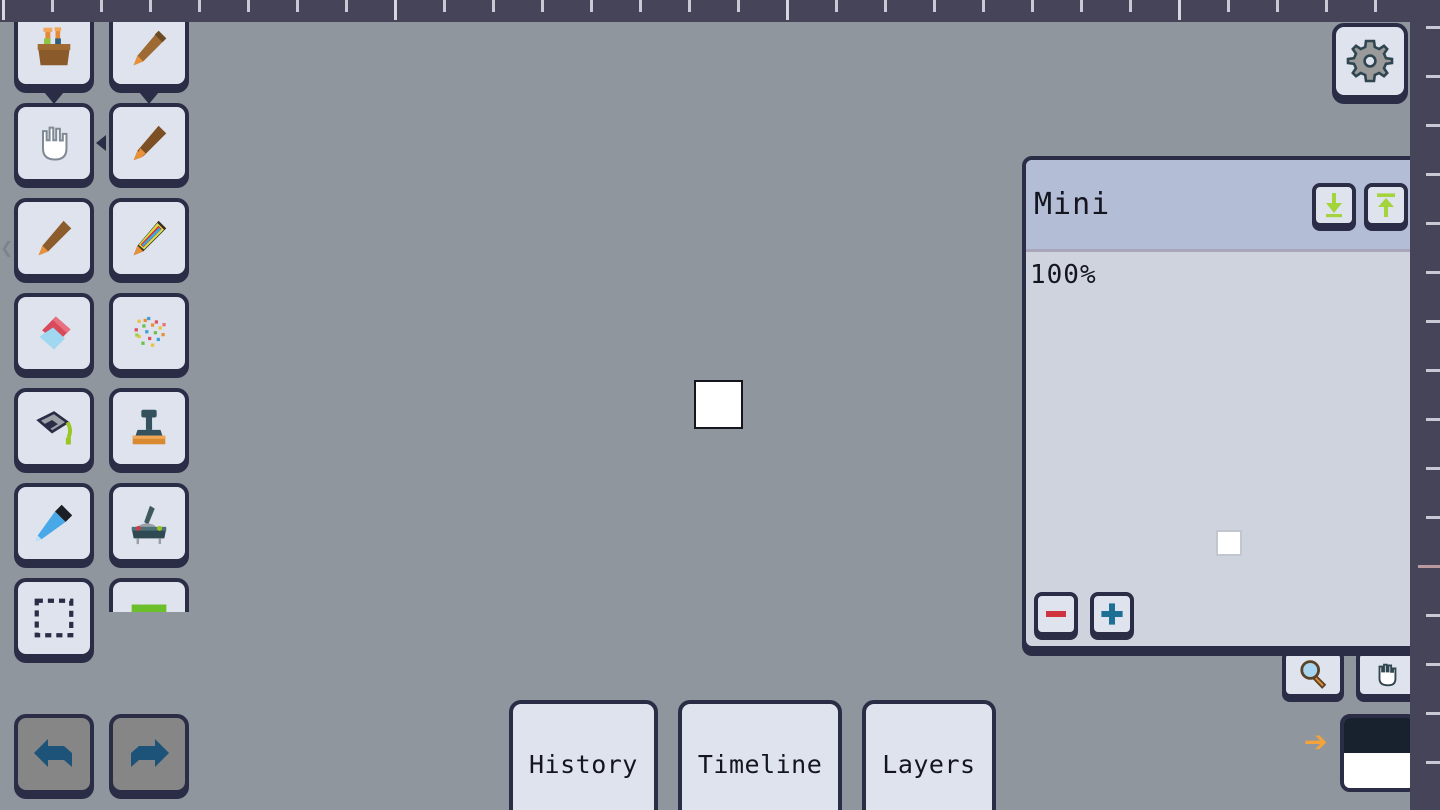  I want to click on collapse-handle-icon: ❮, so click(6, 249).